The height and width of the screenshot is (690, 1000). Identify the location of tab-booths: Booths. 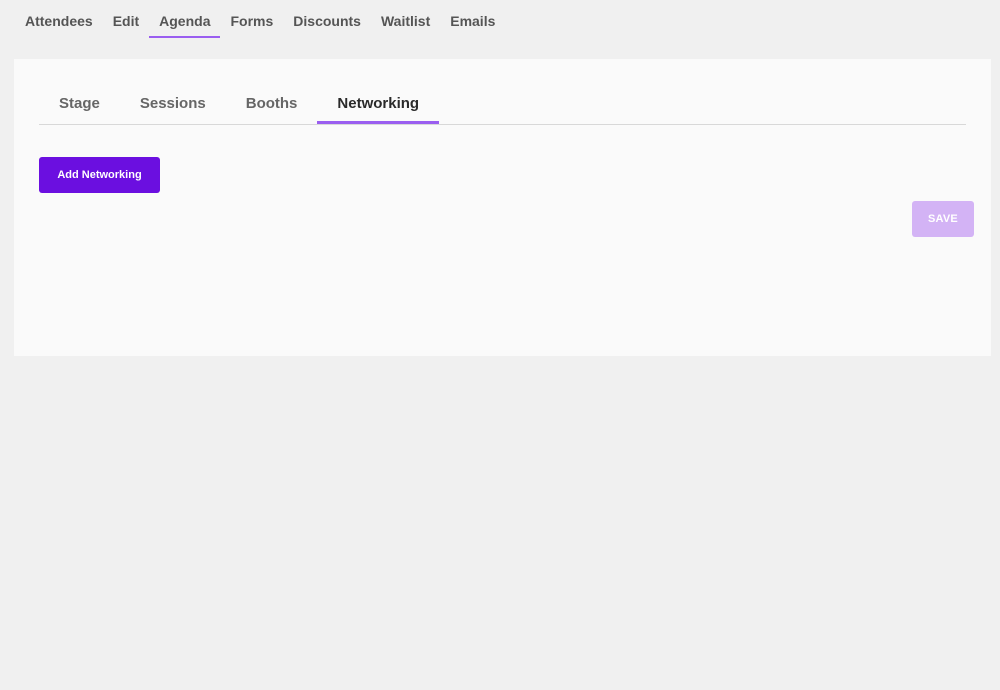
(272, 104).